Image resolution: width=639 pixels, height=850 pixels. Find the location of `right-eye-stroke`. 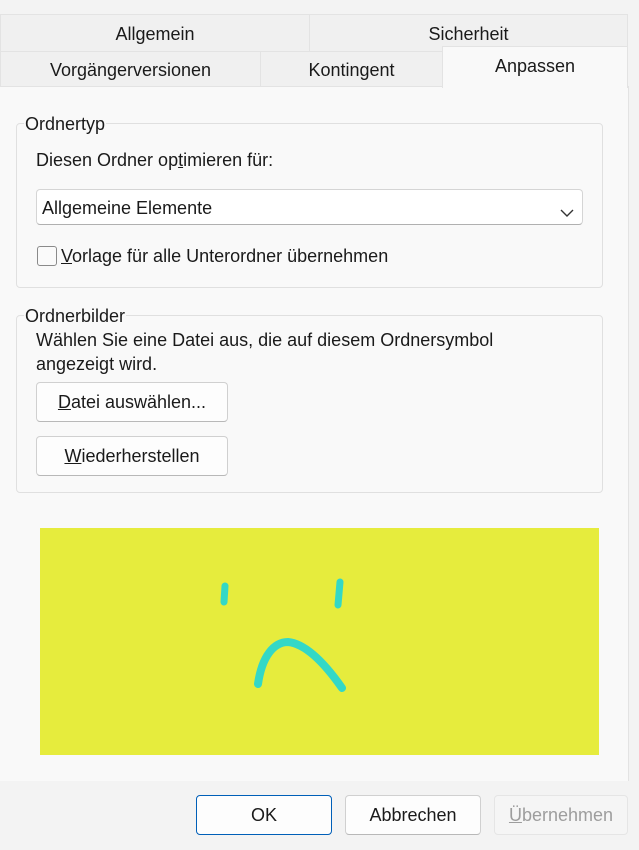

right-eye-stroke is located at coordinates (339, 593).